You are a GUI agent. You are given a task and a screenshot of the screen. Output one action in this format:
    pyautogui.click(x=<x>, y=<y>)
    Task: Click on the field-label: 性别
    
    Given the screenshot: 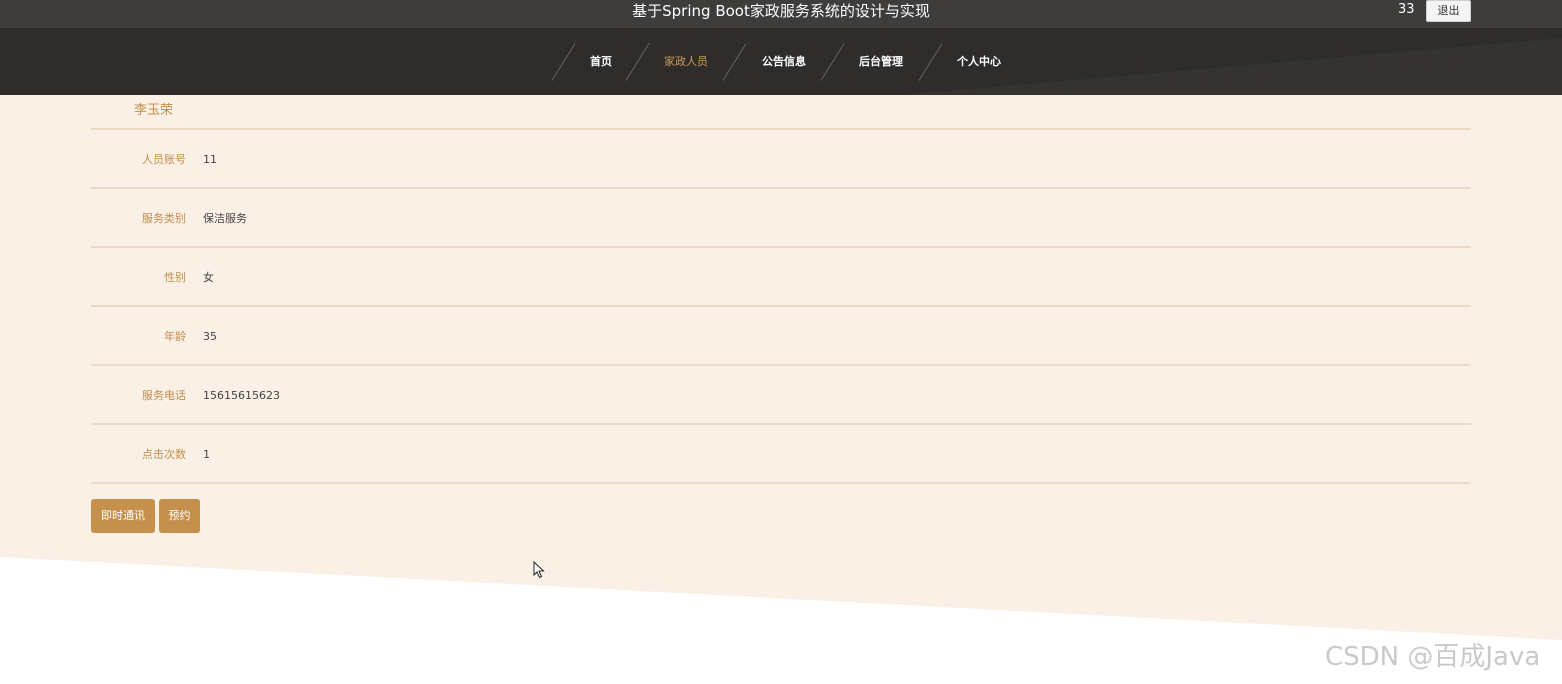 What is the action you would take?
    pyautogui.click(x=175, y=277)
    